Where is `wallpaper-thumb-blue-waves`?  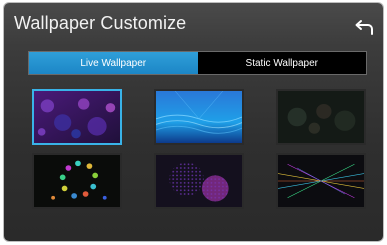
wallpaper-thumb-blue-waves is located at coordinates (199, 117).